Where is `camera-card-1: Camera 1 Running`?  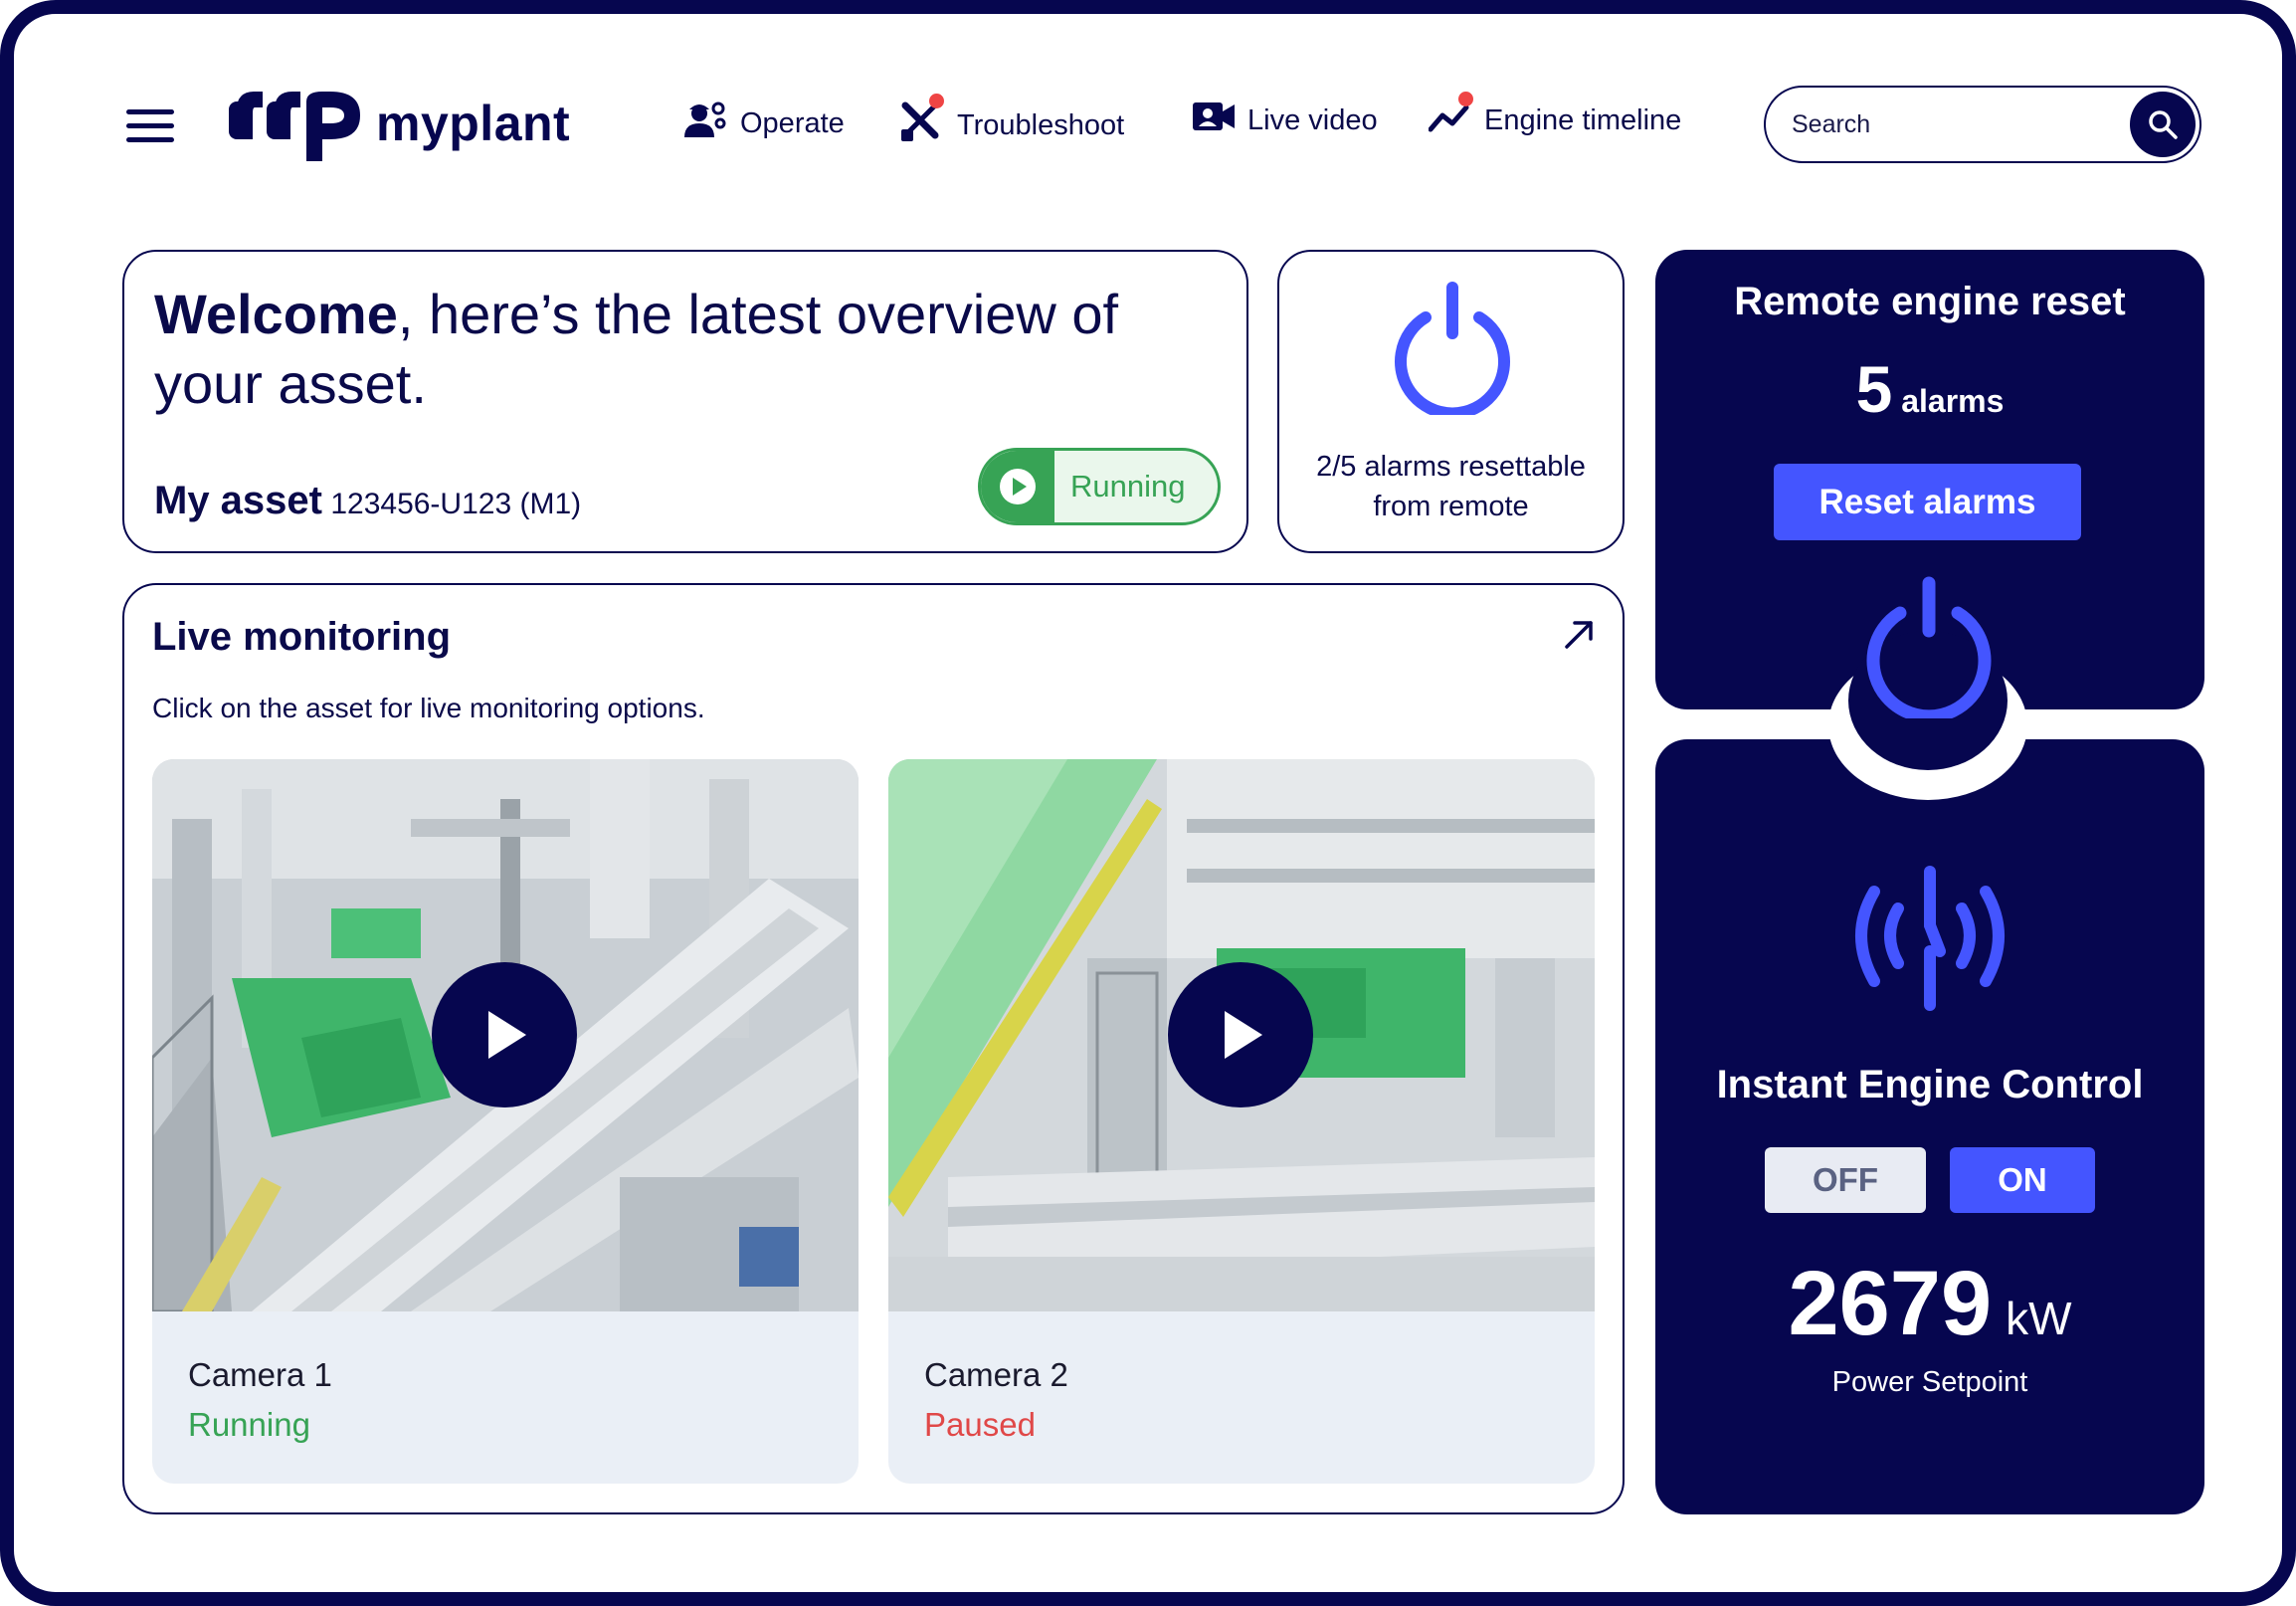
camera-card-1: Camera 1 Running is located at coordinates (506, 1121).